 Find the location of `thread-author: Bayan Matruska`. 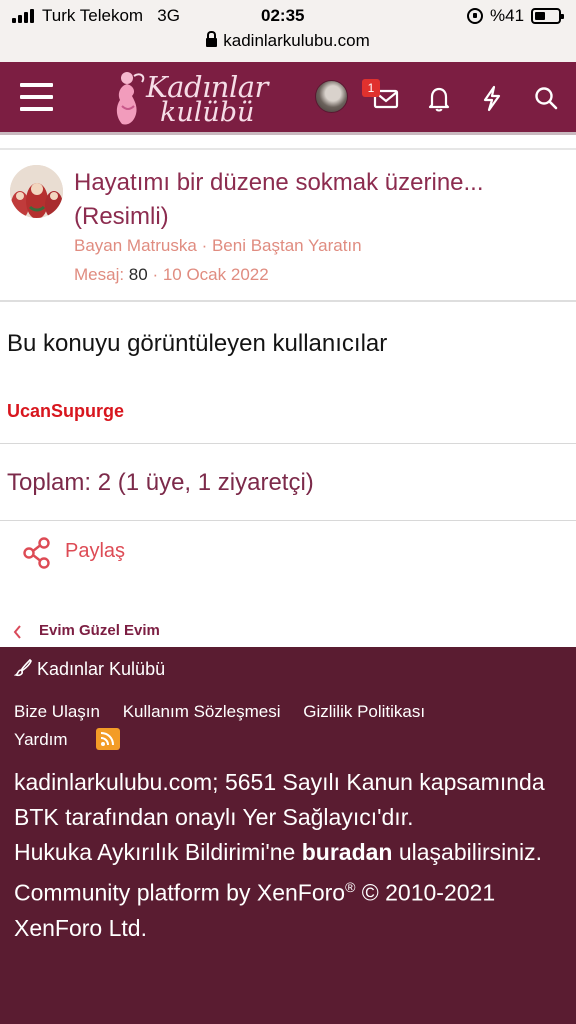

thread-author: Bayan Matruska is located at coordinates (135, 245).